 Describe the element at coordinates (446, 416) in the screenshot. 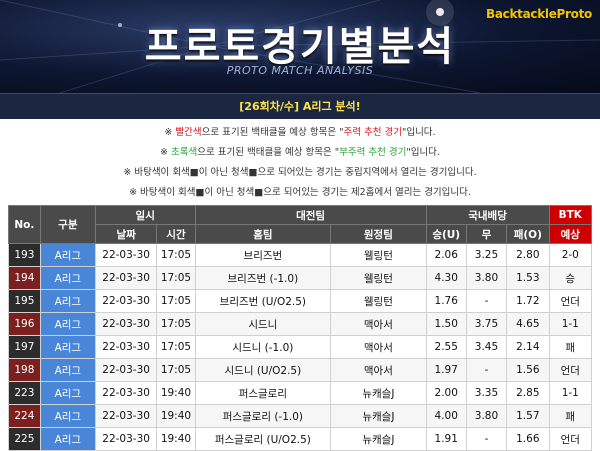

I see `odds-win-cell: 4.00` at that location.